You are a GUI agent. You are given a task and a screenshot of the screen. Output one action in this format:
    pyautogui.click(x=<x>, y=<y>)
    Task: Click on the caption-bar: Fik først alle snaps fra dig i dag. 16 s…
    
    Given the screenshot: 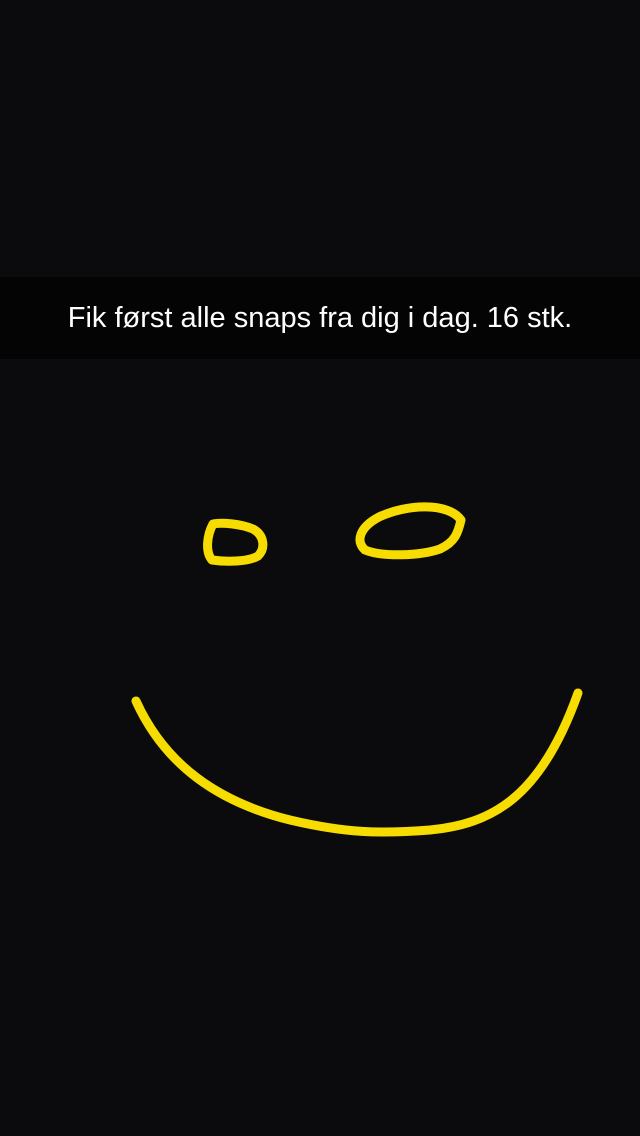 What is the action you would take?
    pyautogui.click(x=320, y=318)
    